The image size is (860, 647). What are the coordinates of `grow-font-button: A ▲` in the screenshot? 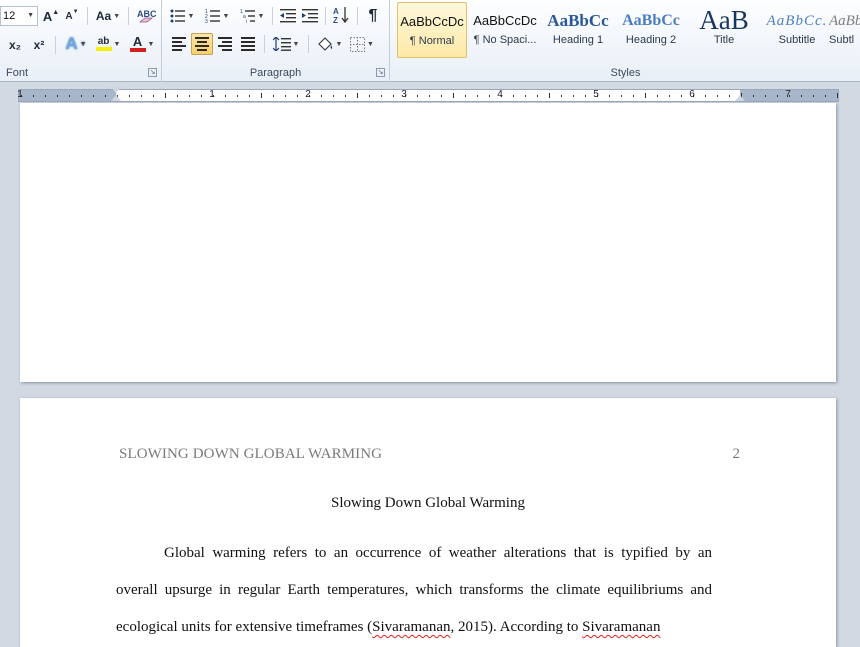 It's located at (51, 16).